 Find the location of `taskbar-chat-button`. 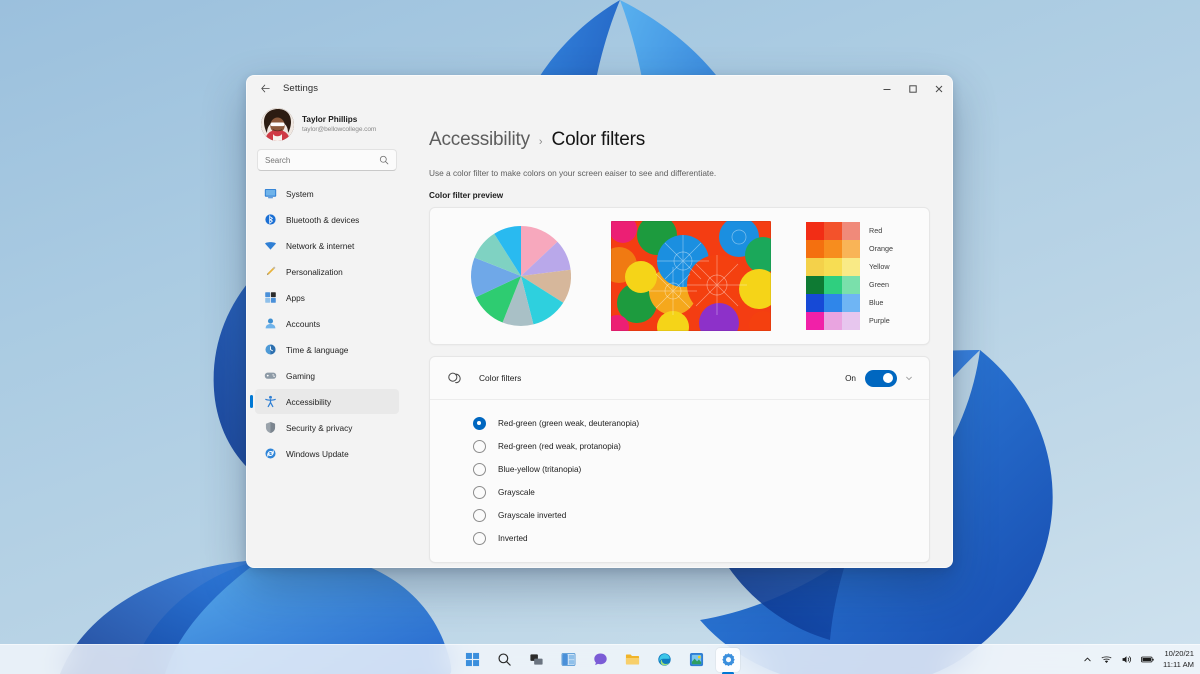

taskbar-chat-button is located at coordinates (600, 660).